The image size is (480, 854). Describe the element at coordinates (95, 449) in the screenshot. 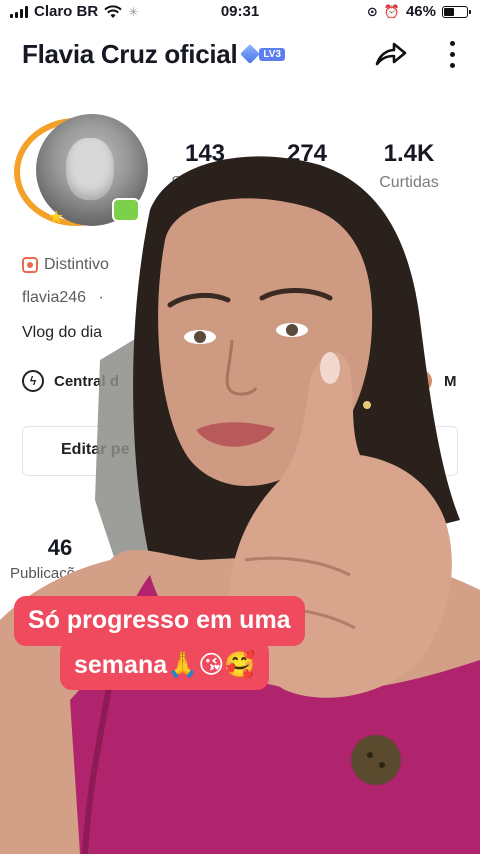

I see `edit-profile-label: Editar pe` at that location.